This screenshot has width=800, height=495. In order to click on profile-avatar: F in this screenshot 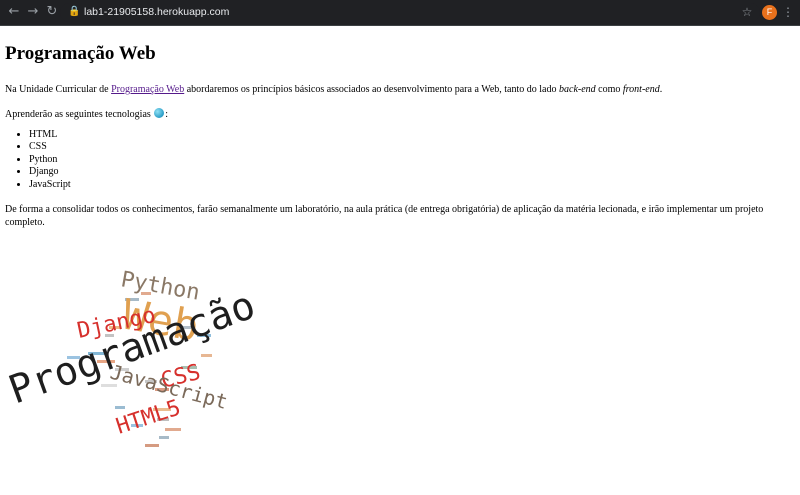, I will do `click(769, 12)`.